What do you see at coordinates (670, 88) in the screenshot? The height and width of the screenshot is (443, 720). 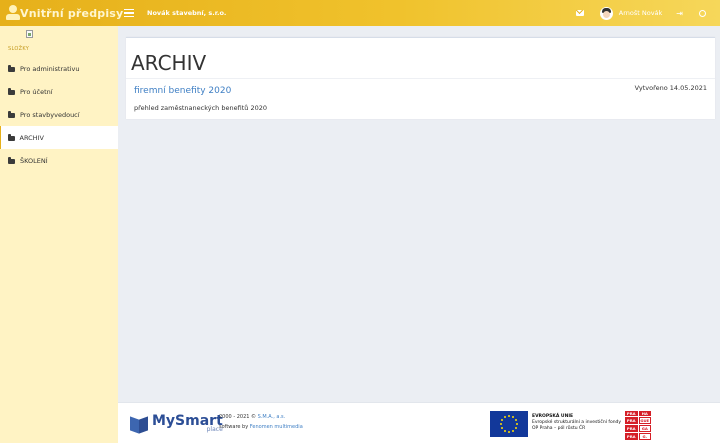 I see `document-created-date: Vytvořeno 14.05.2021` at bounding box center [670, 88].